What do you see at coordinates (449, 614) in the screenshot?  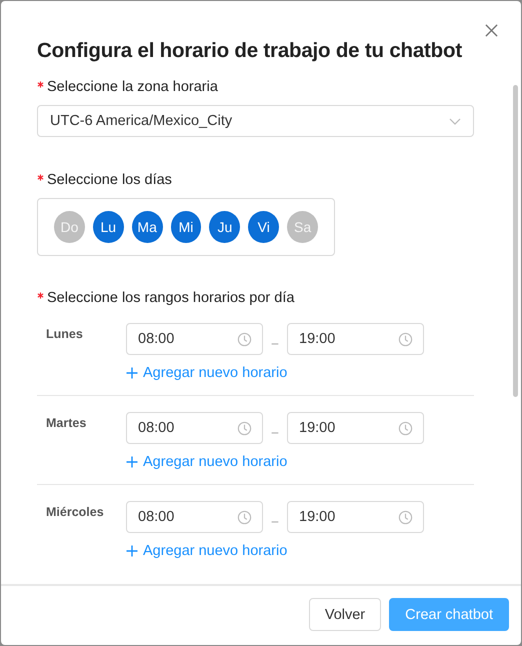 I see `create-button: Crear chatbot` at bounding box center [449, 614].